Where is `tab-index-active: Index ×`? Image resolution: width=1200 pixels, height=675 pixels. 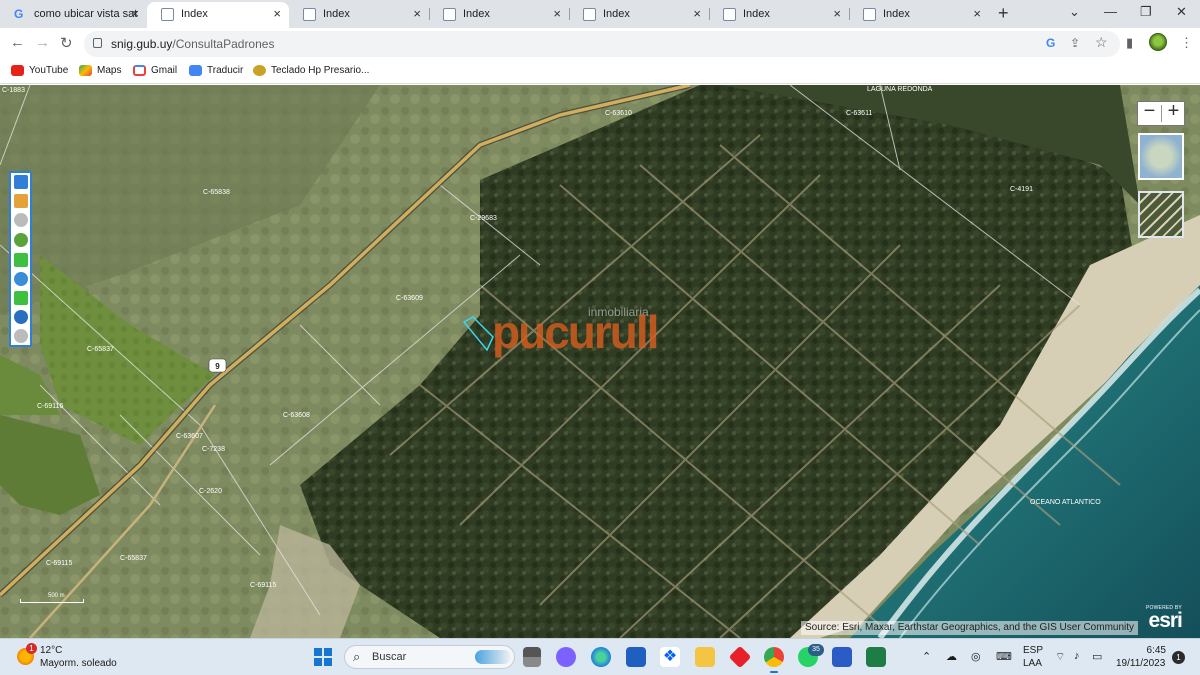
tab-index-active: Index × is located at coordinates (218, 15).